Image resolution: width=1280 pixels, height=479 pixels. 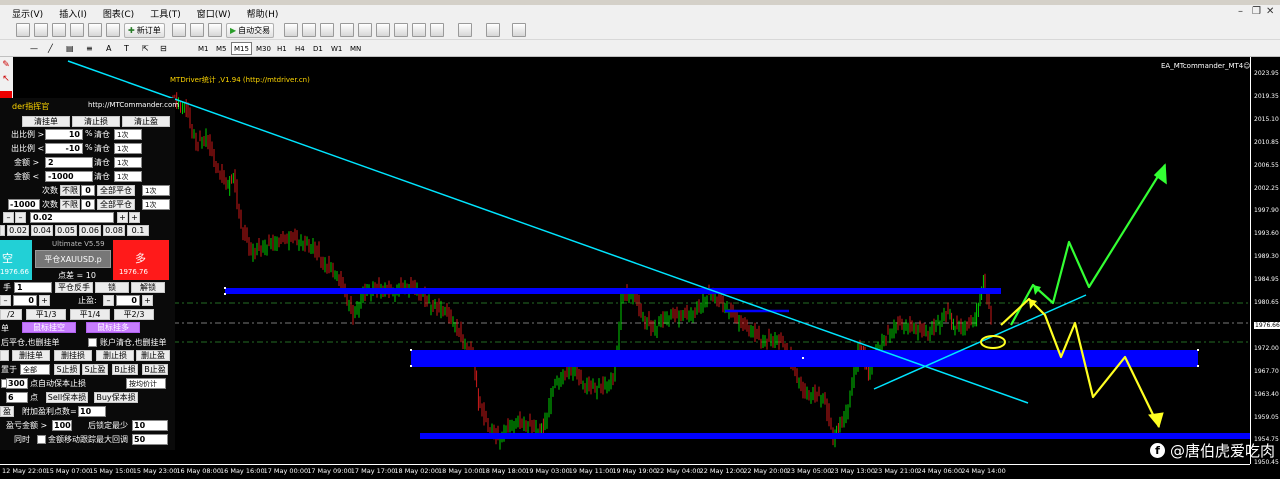 I want to click on meta-editor-icon, so click(x=179, y=30).